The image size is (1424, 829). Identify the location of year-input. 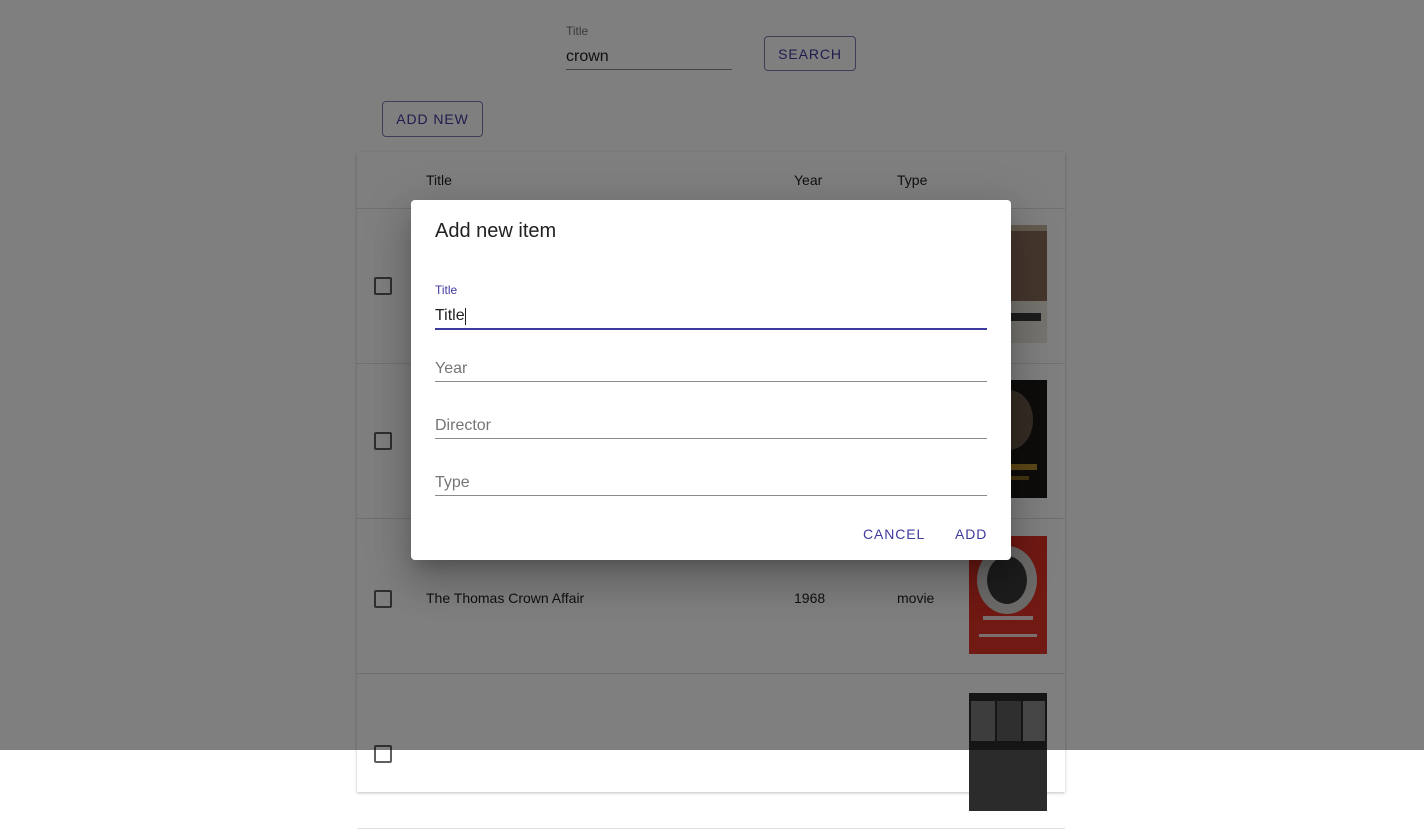
(711, 369).